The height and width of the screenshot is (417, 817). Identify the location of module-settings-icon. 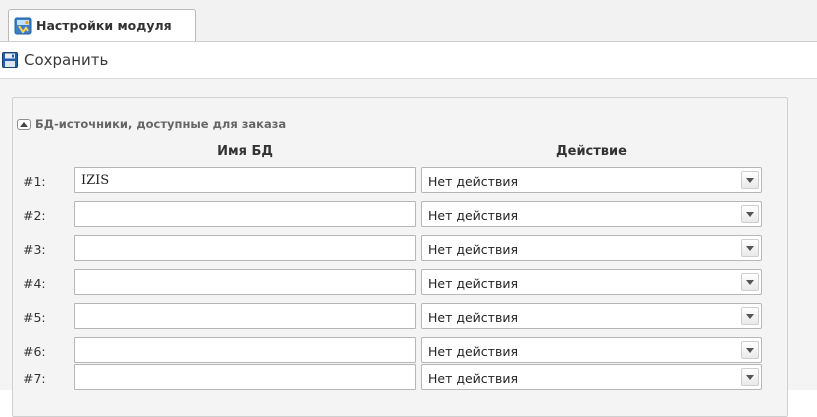
(23, 26).